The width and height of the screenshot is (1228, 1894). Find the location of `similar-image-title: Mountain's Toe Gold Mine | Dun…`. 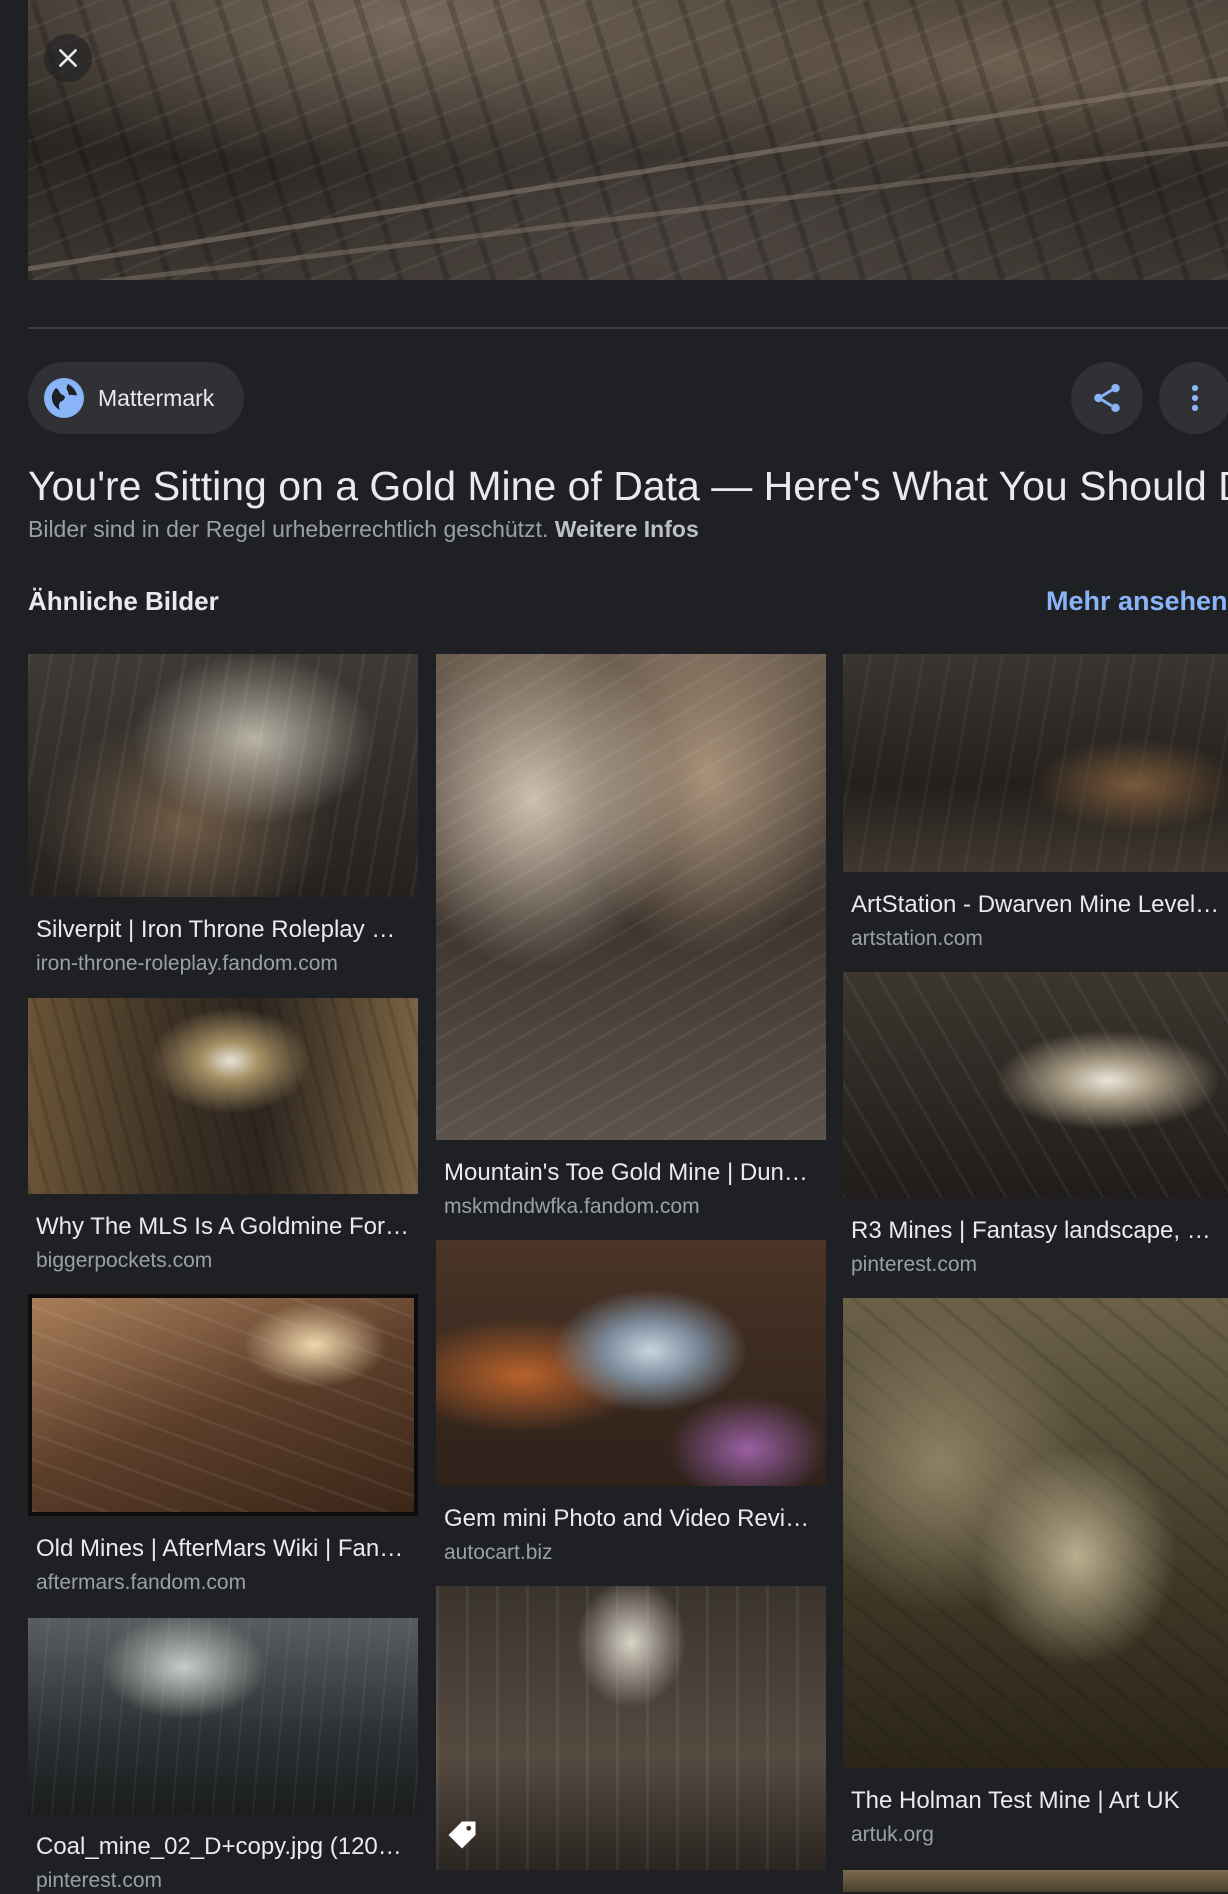

similar-image-title: Mountain's Toe Gold Mine | Dun… is located at coordinates (626, 1172).